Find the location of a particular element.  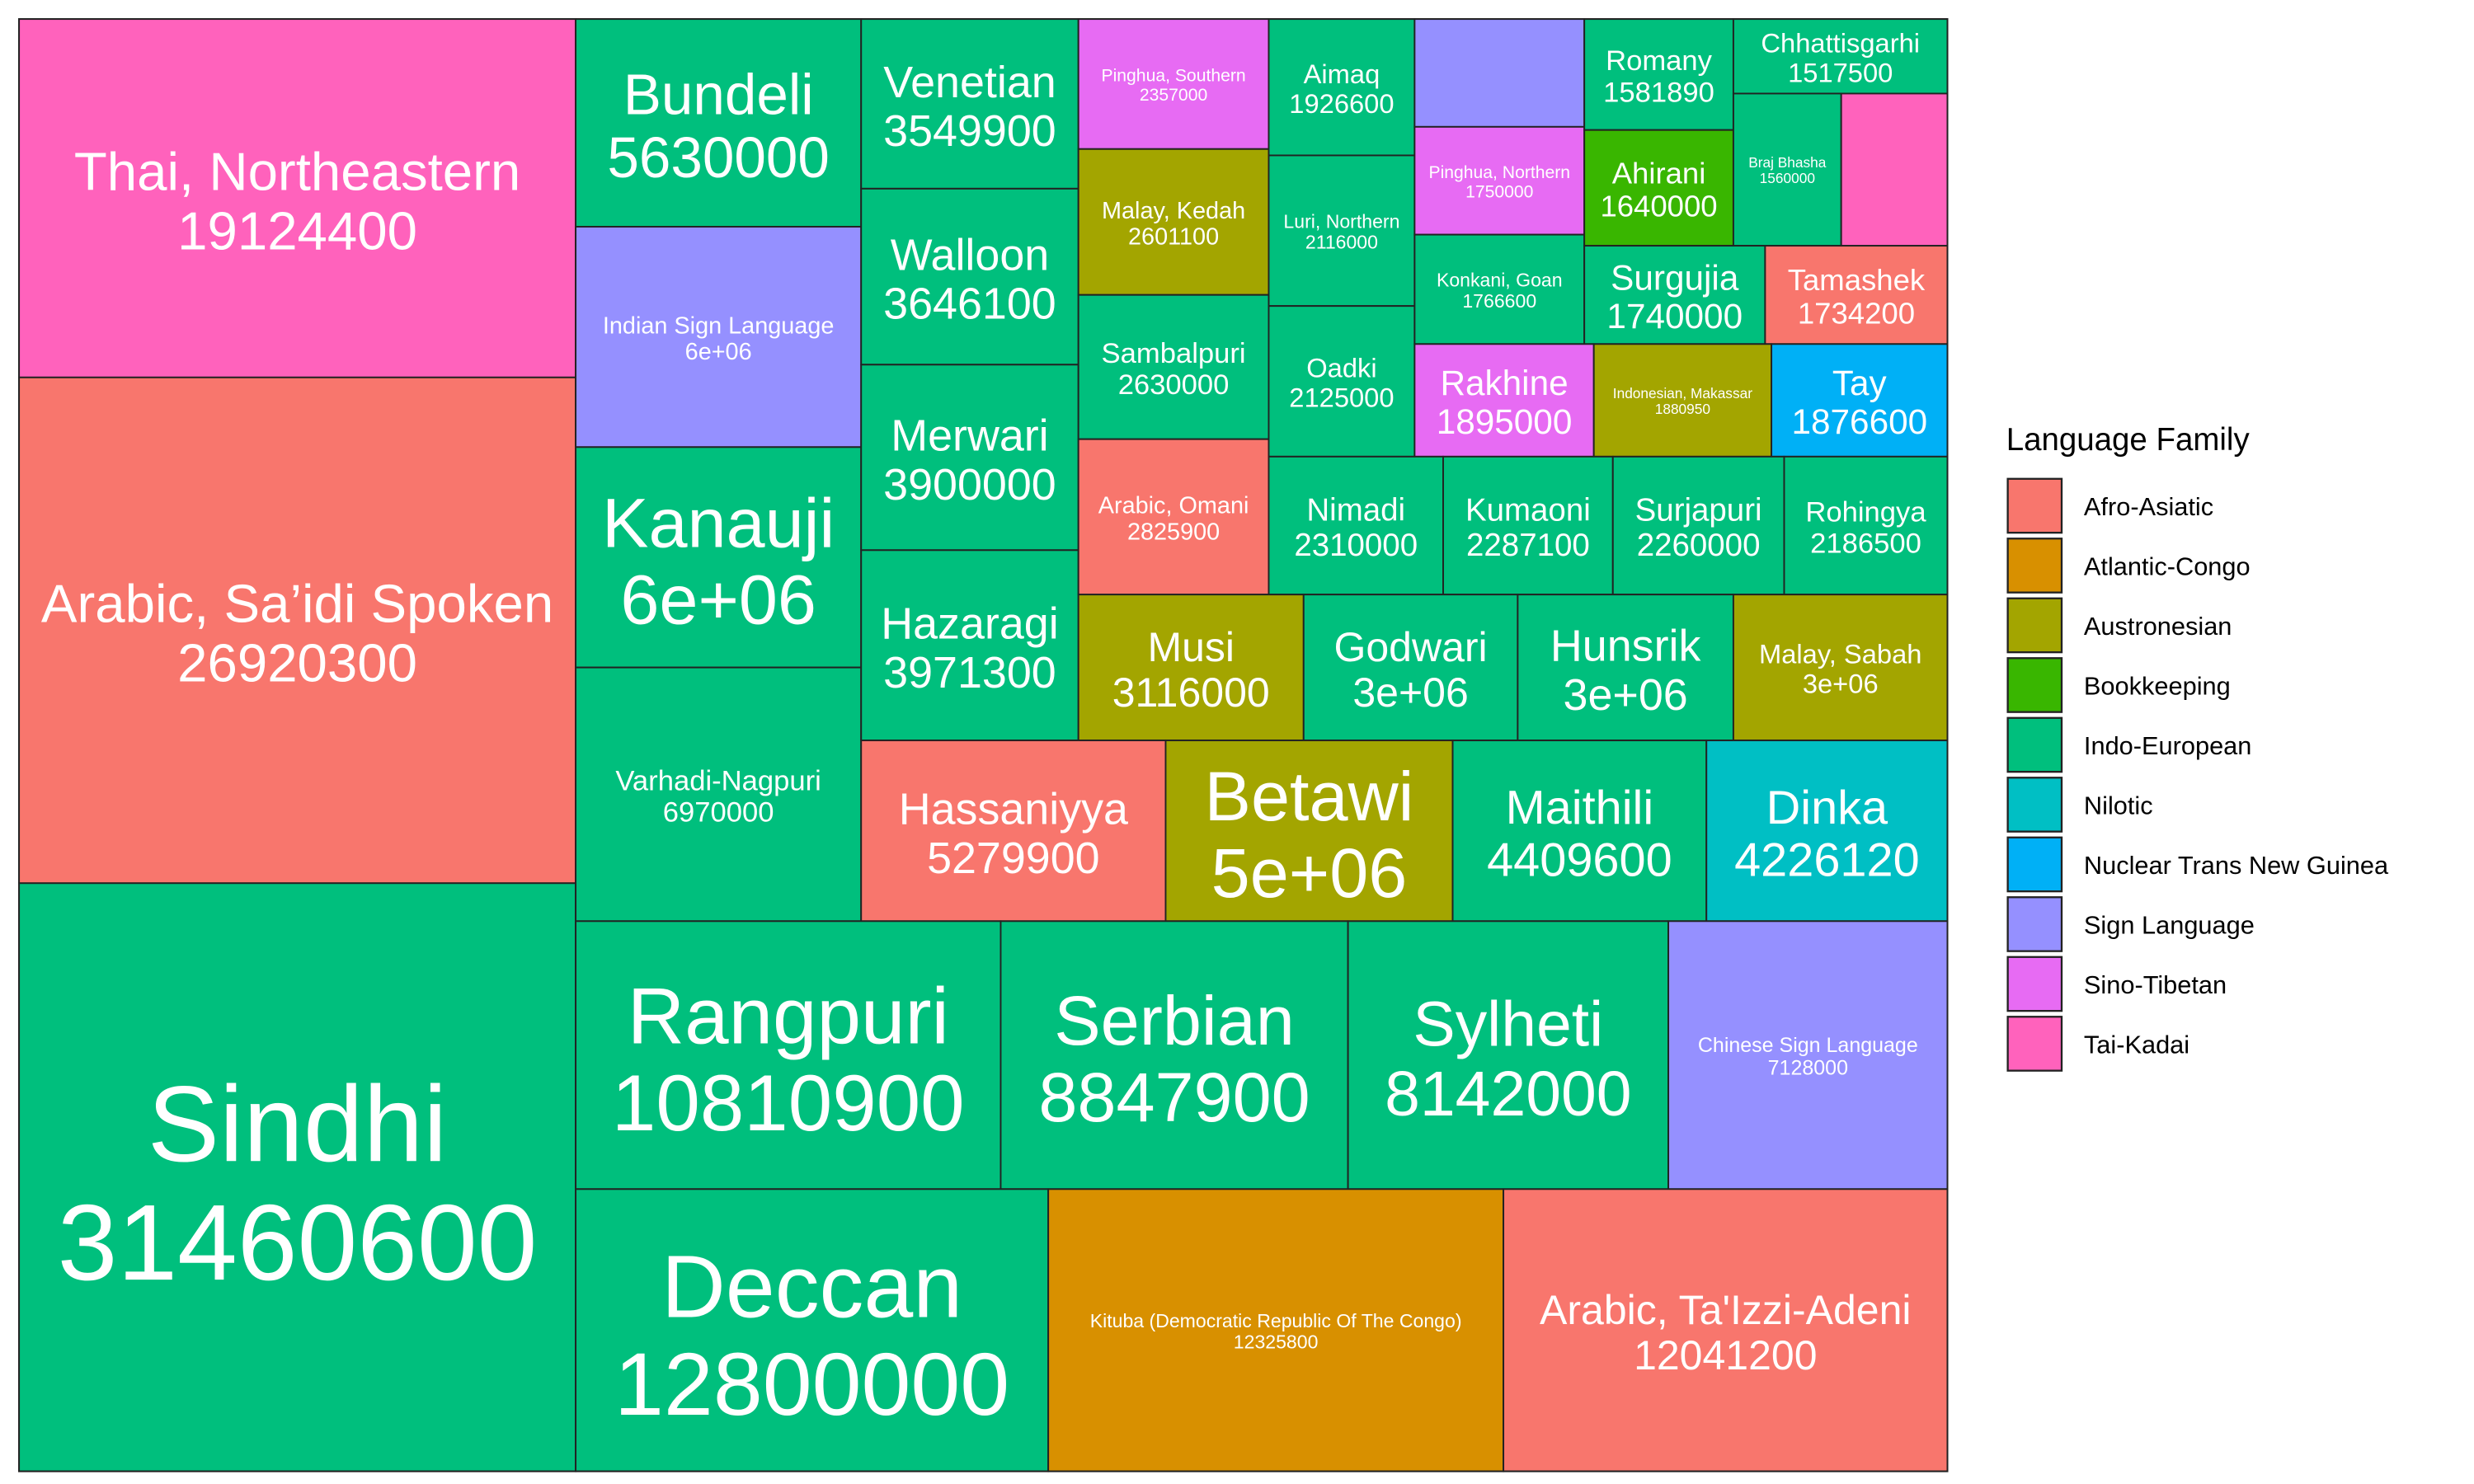

tile-godwari: Godwari3e+06 is located at coordinates (1410, 668).